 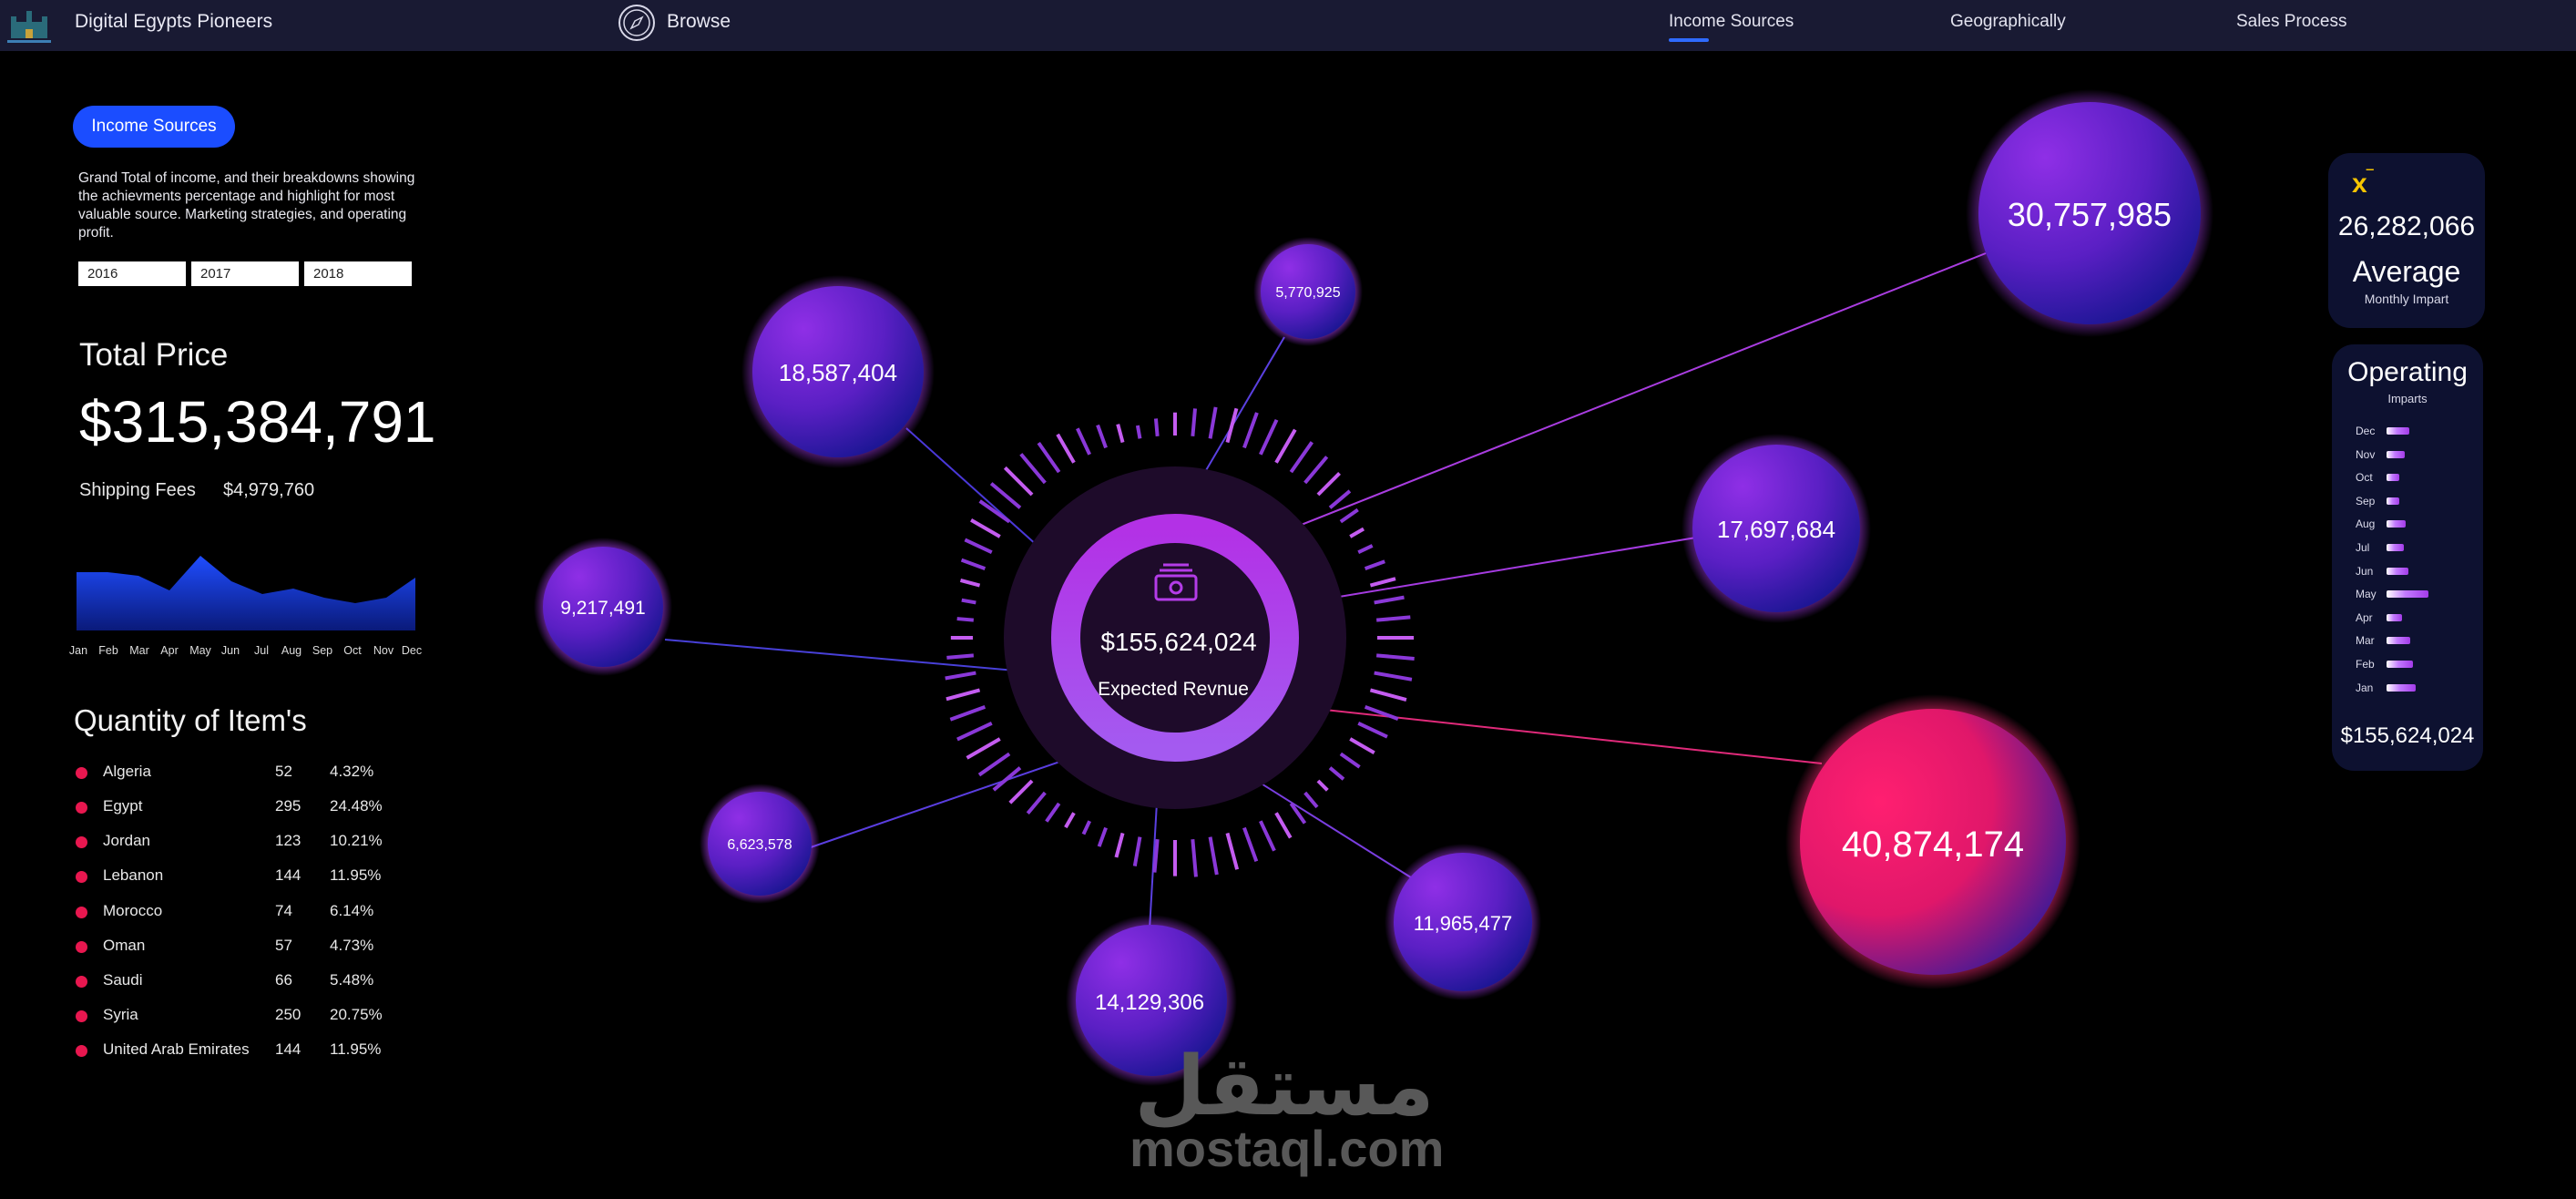 What do you see at coordinates (1178, 642) in the screenshot?
I see `expected-revenue-value: $155,624,024` at bounding box center [1178, 642].